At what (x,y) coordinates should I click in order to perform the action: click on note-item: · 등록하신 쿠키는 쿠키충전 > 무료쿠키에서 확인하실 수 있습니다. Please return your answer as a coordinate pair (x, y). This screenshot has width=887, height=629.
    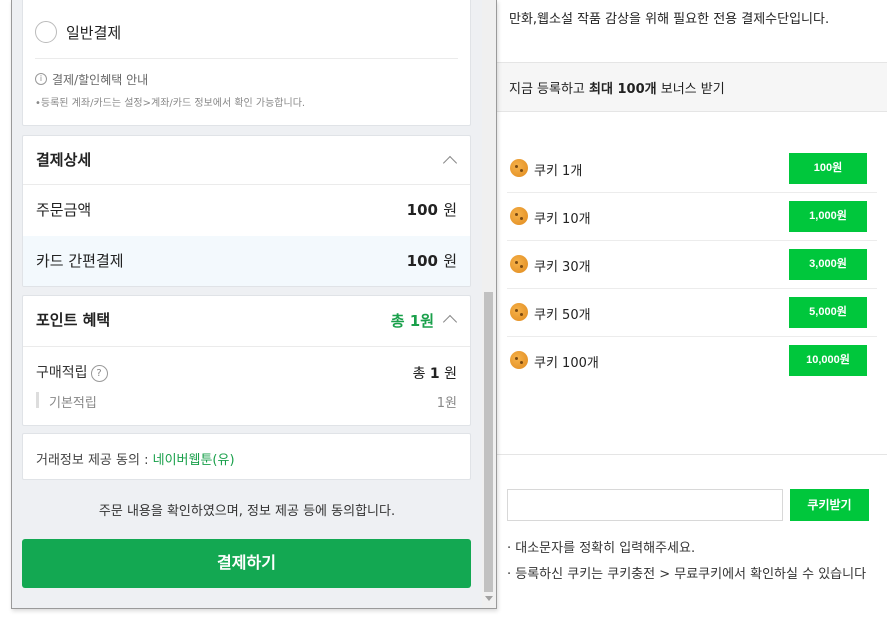
    Looking at the image, I should click on (687, 574).